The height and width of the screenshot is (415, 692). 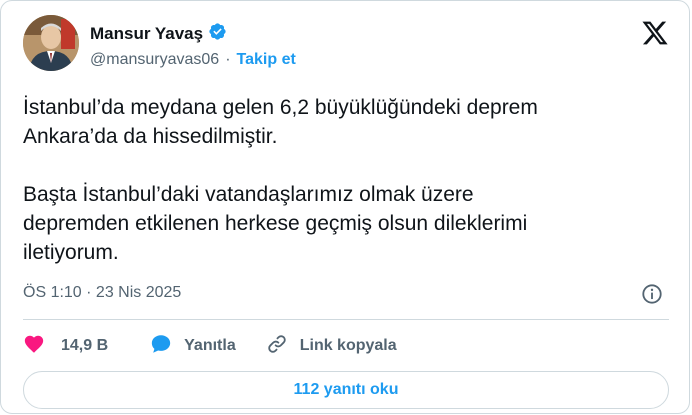 I want to click on speech-bubble-icon, so click(x=167, y=346).